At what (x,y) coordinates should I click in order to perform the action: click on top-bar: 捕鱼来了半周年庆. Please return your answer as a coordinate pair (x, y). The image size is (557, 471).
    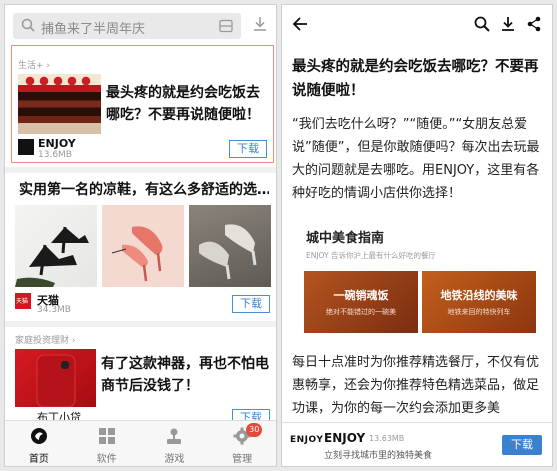
    Looking at the image, I should click on (140, 25).